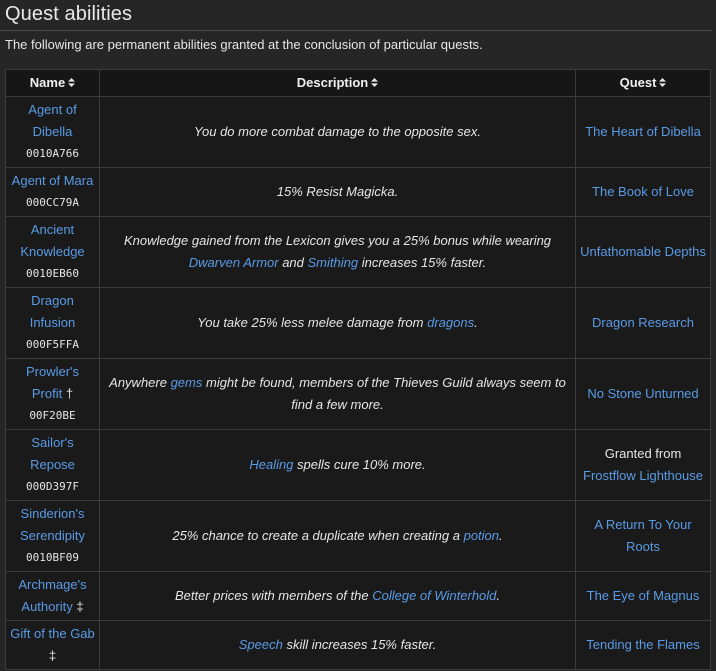  Describe the element at coordinates (450, 322) in the screenshot. I see `description-link: dragons` at that location.